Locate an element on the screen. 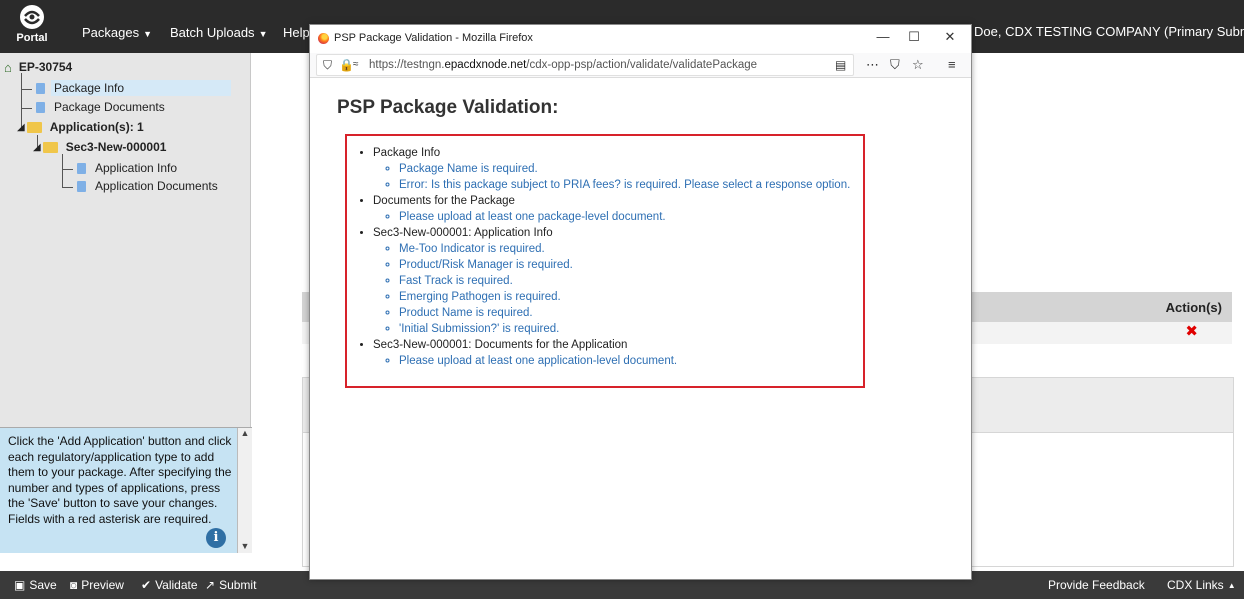 This screenshot has width=1244, height=599. nav-batch-uploads-menu: Batch Uploads ▼ is located at coordinates (218, 32).